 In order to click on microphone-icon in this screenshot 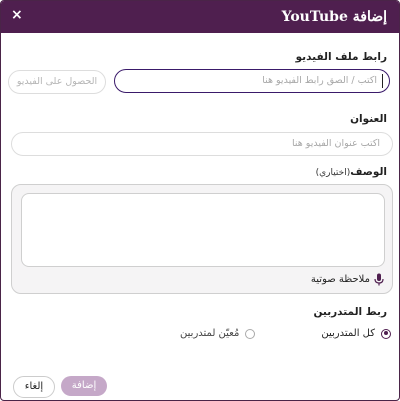, I will do `click(379, 279)`.